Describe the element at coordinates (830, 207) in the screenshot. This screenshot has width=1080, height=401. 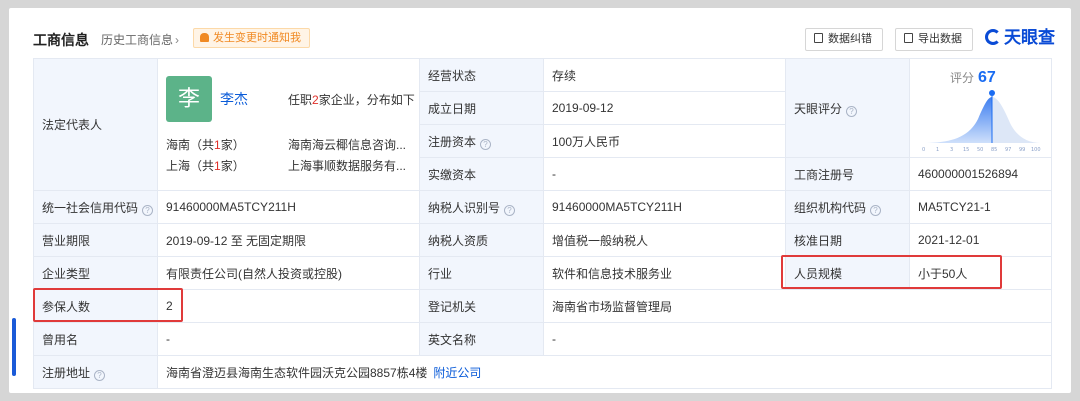
I see `org-code-text: 组织机构代码` at that location.